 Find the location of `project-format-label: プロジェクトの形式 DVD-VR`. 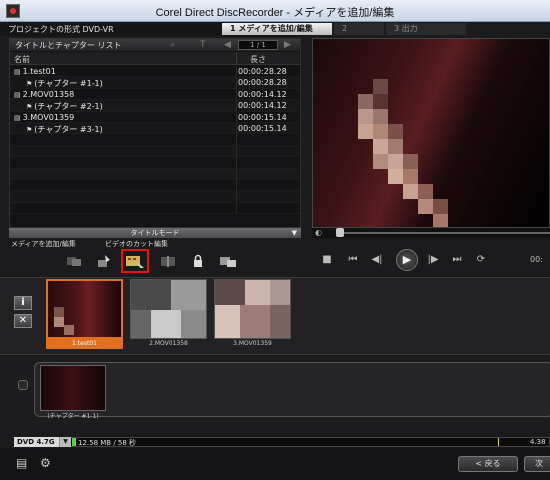

project-format-label: プロジェクトの形式 DVD-VR is located at coordinates (61, 29).